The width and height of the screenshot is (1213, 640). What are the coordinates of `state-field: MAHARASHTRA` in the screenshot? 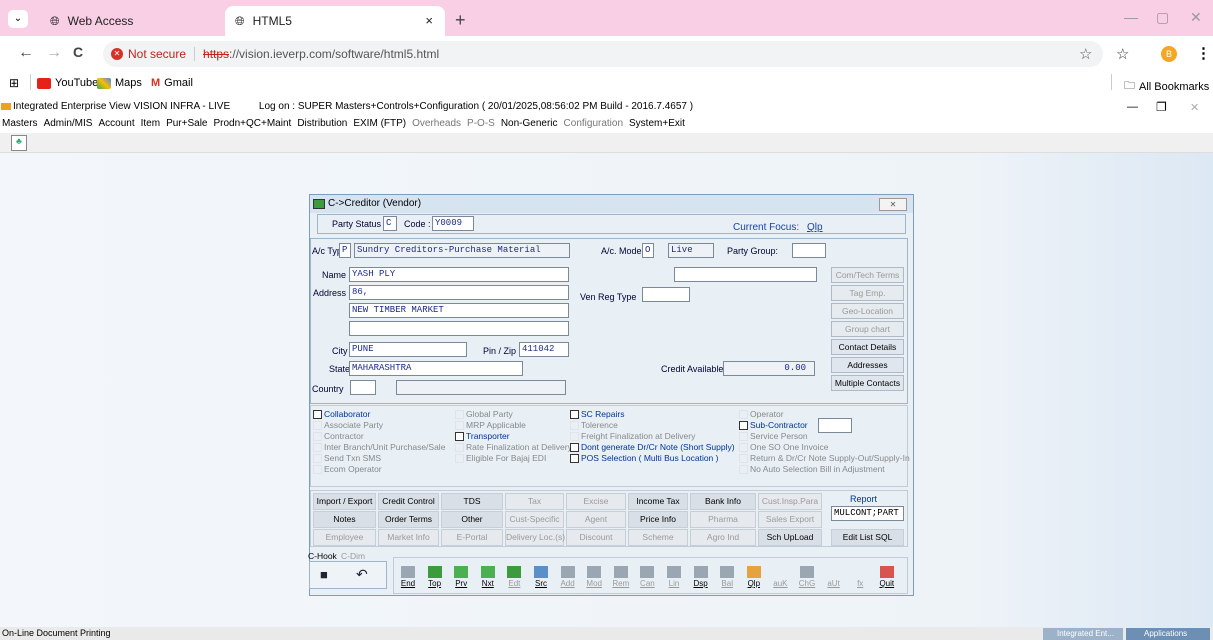 It's located at (436, 368).